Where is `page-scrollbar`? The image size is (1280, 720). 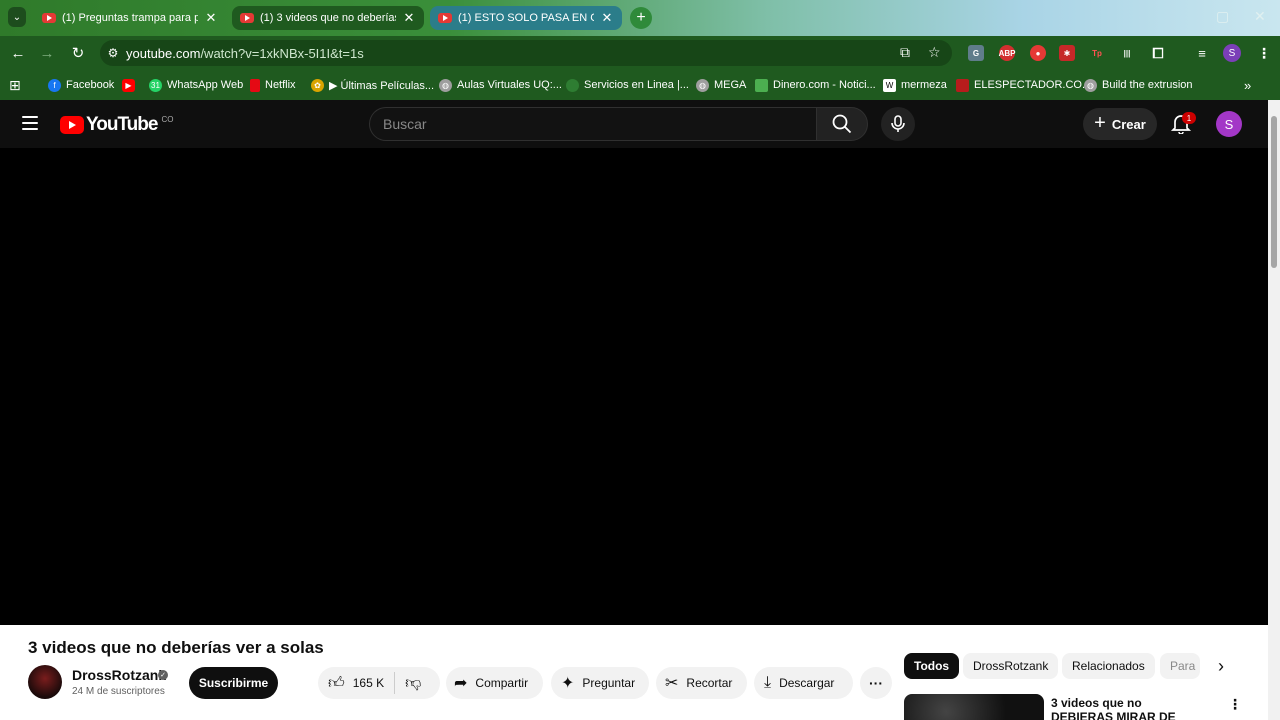
page-scrollbar is located at coordinates (1274, 410).